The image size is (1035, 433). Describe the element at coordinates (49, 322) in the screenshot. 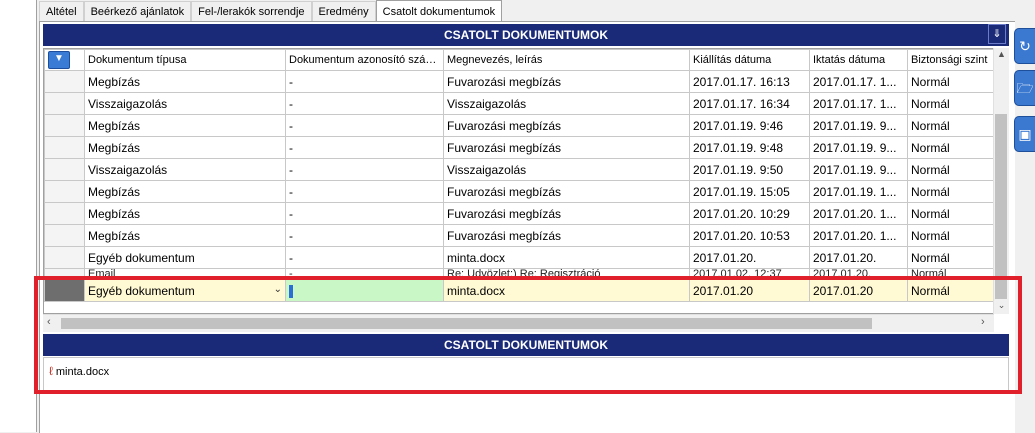

I see `scroll-left-icon: ‹` at that location.